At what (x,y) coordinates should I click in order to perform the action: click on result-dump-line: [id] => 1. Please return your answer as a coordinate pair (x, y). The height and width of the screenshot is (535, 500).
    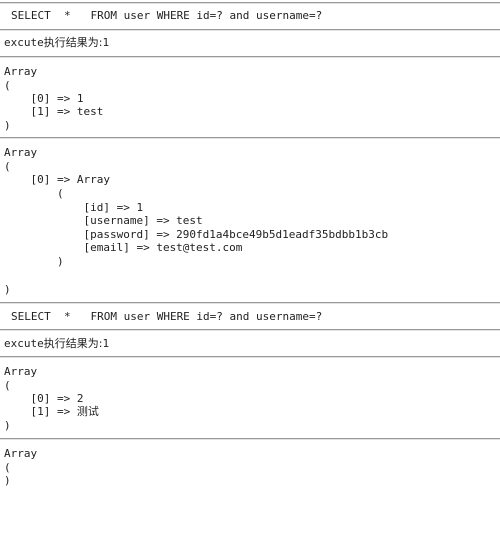
    Looking at the image, I should click on (74, 207).